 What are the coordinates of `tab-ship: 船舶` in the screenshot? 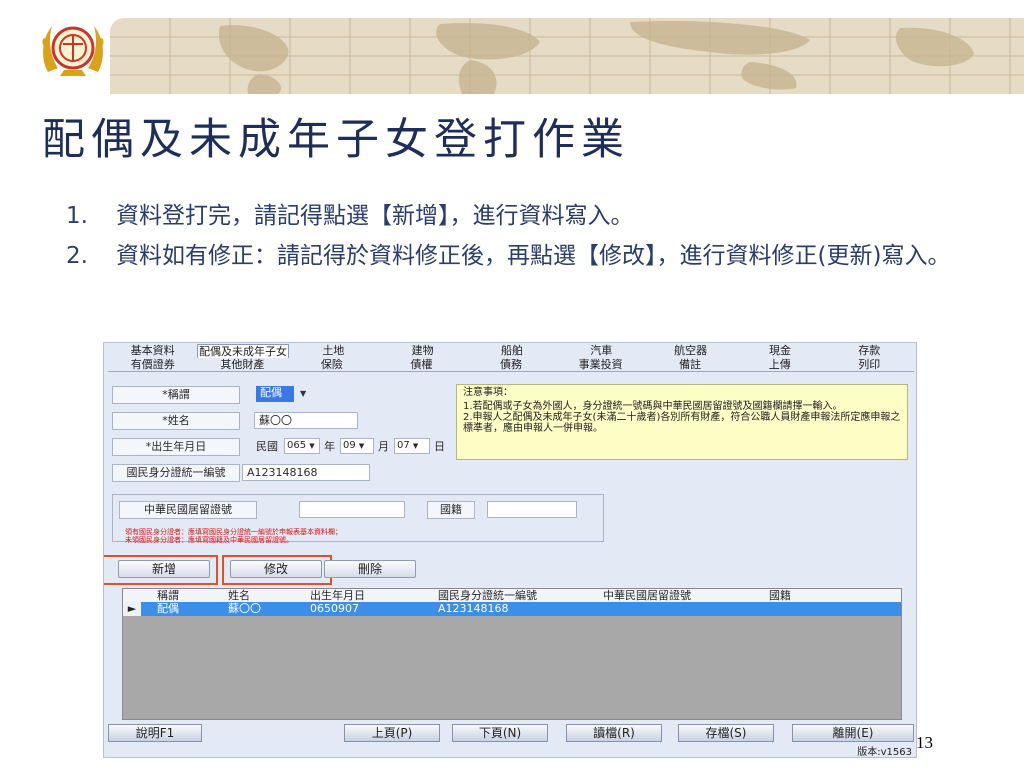 It's located at (511, 351).